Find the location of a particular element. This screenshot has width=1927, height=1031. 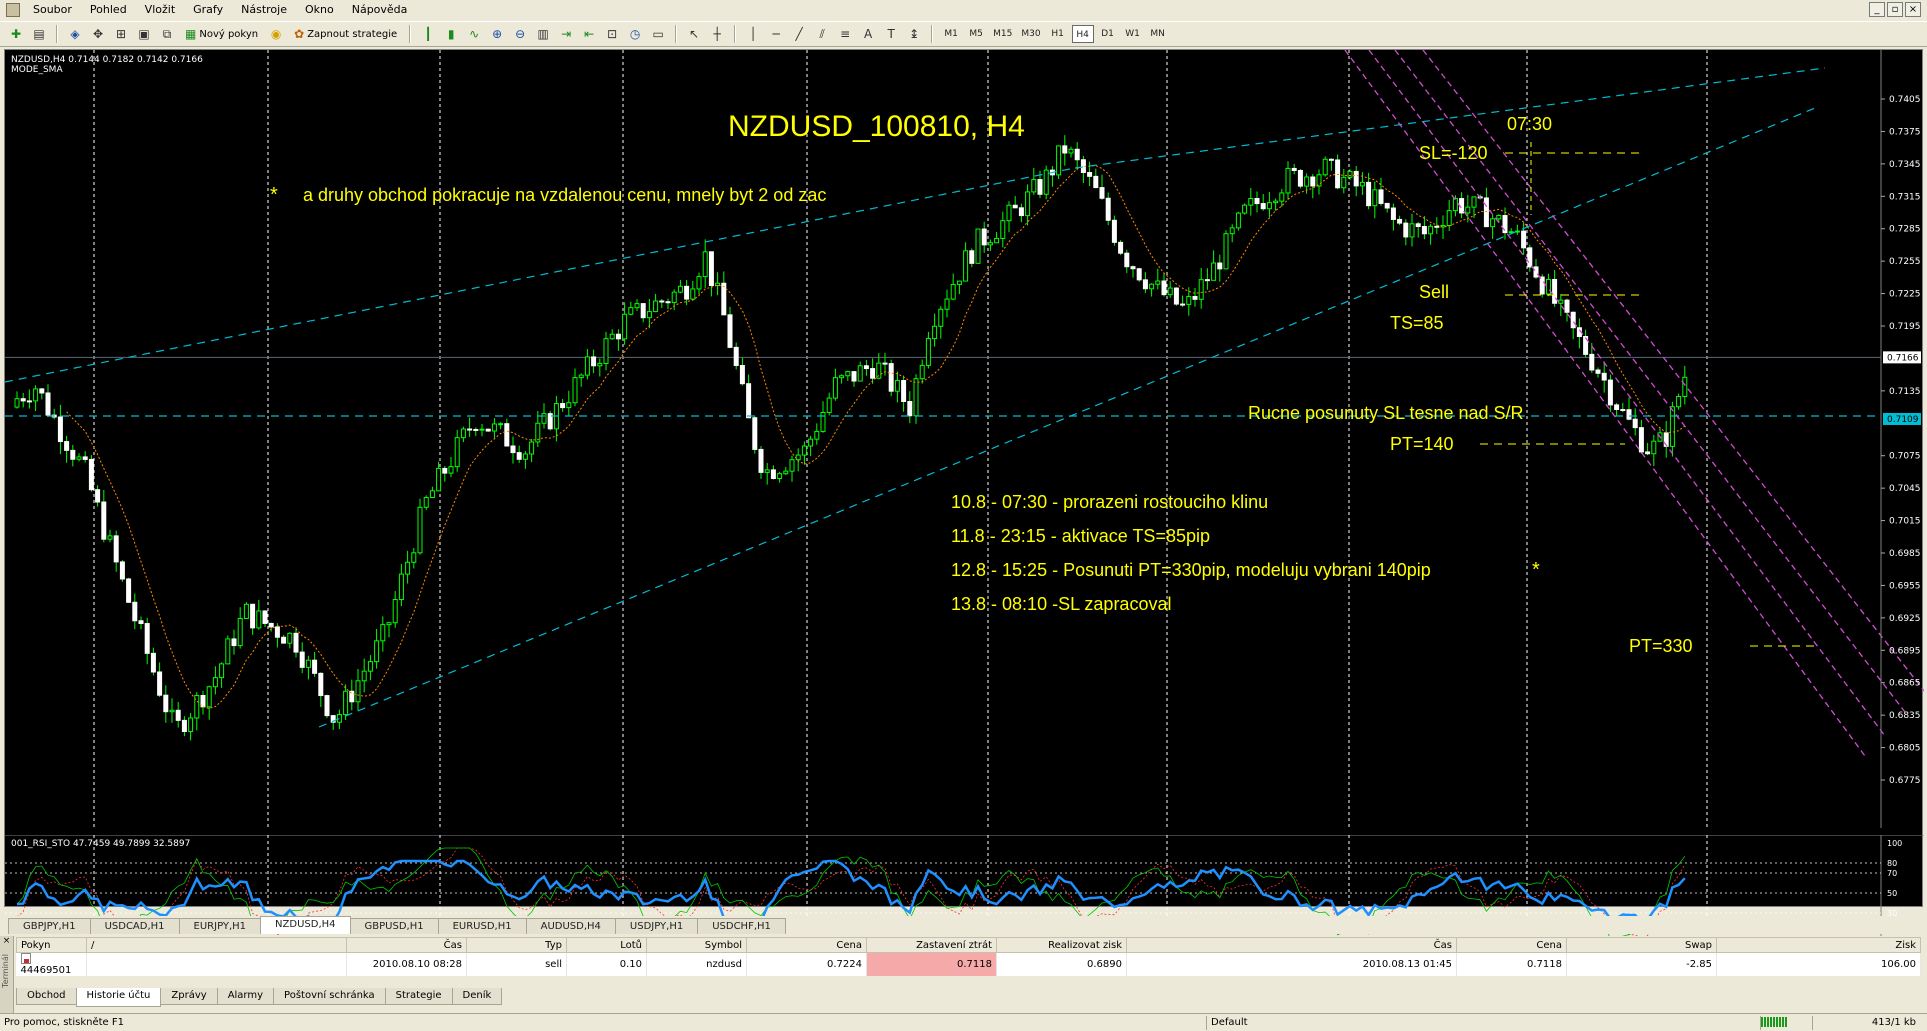

col-profit: Zisk is located at coordinates (1818, 945).